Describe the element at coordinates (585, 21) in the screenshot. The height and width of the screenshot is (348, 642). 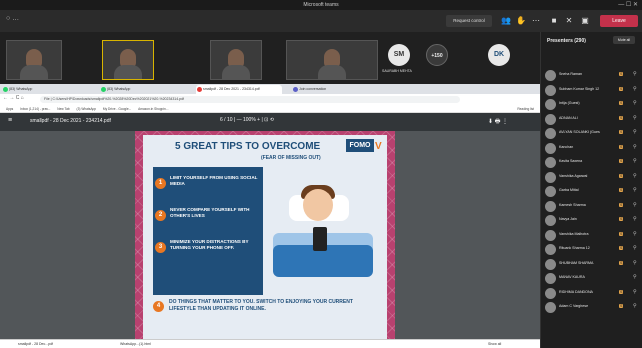
I see `share-icon: ▣` at that location.